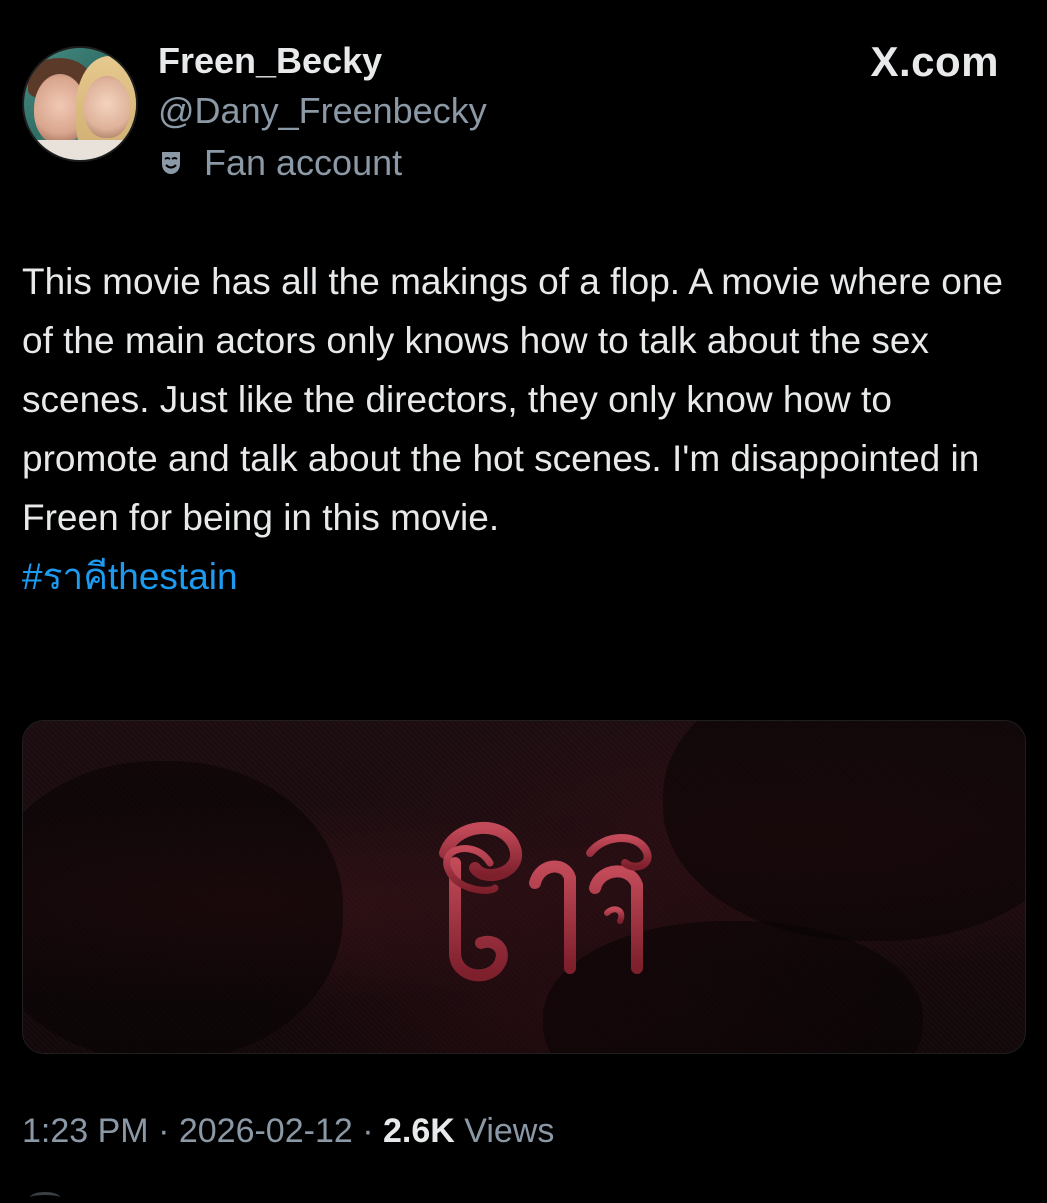 The width and height of the screenshot is (1047, 1203). I want to click on theater-mask-icon, so click(171, 163).